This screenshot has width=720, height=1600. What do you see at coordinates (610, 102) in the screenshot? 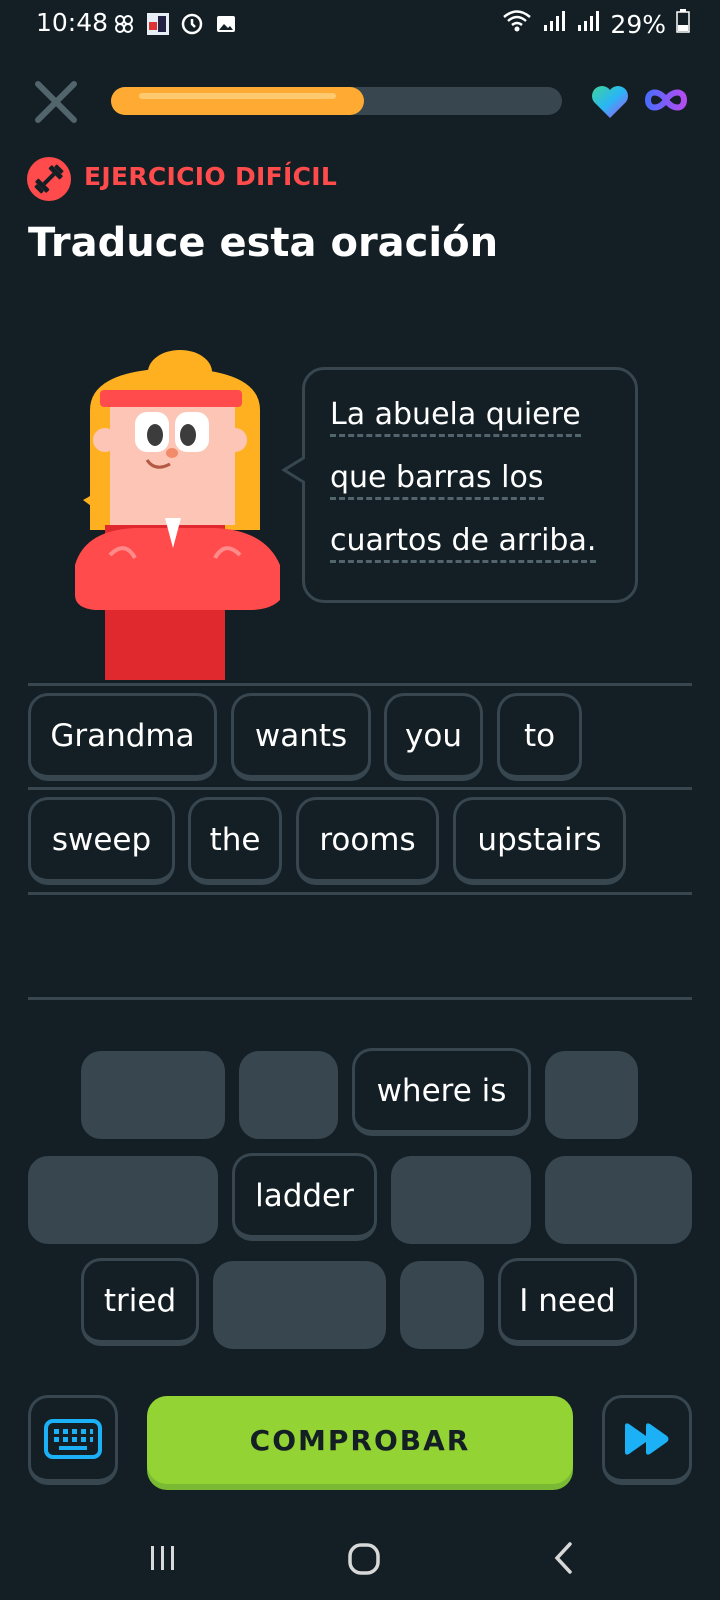
I see `heart-icon` at bounding box center [610, 102].